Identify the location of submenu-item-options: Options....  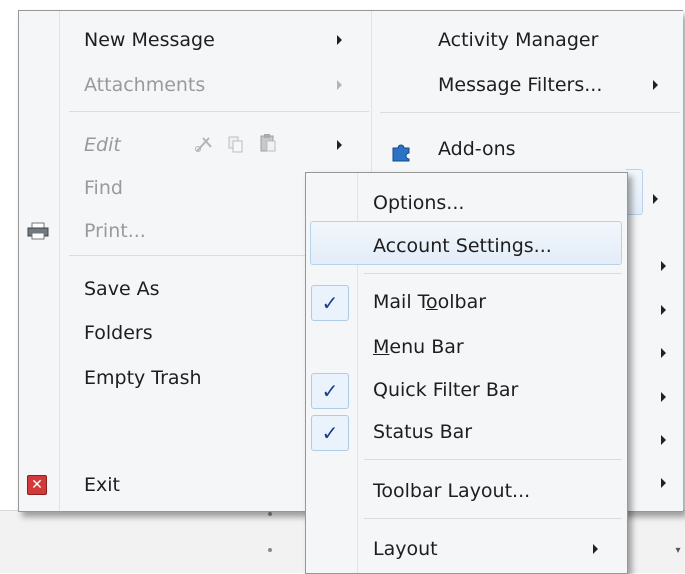
(418, 203).